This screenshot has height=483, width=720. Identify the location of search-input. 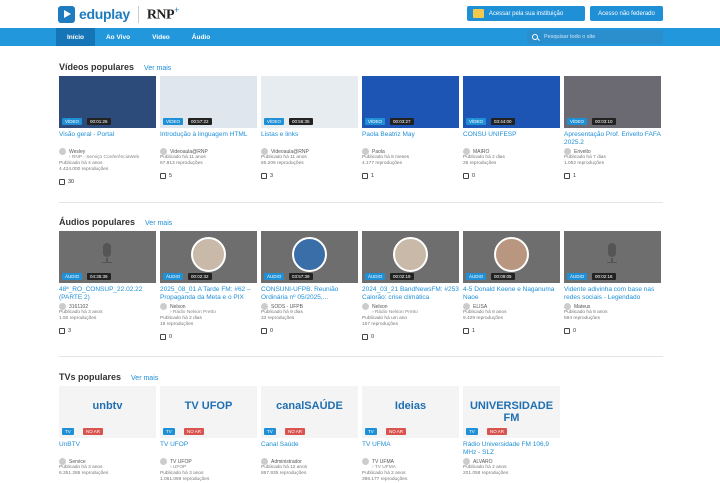
(599, 37).